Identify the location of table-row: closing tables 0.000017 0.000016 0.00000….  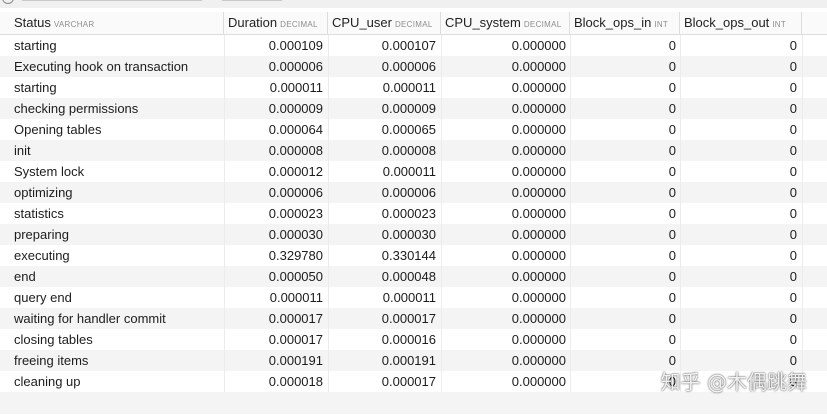
(413, 339).